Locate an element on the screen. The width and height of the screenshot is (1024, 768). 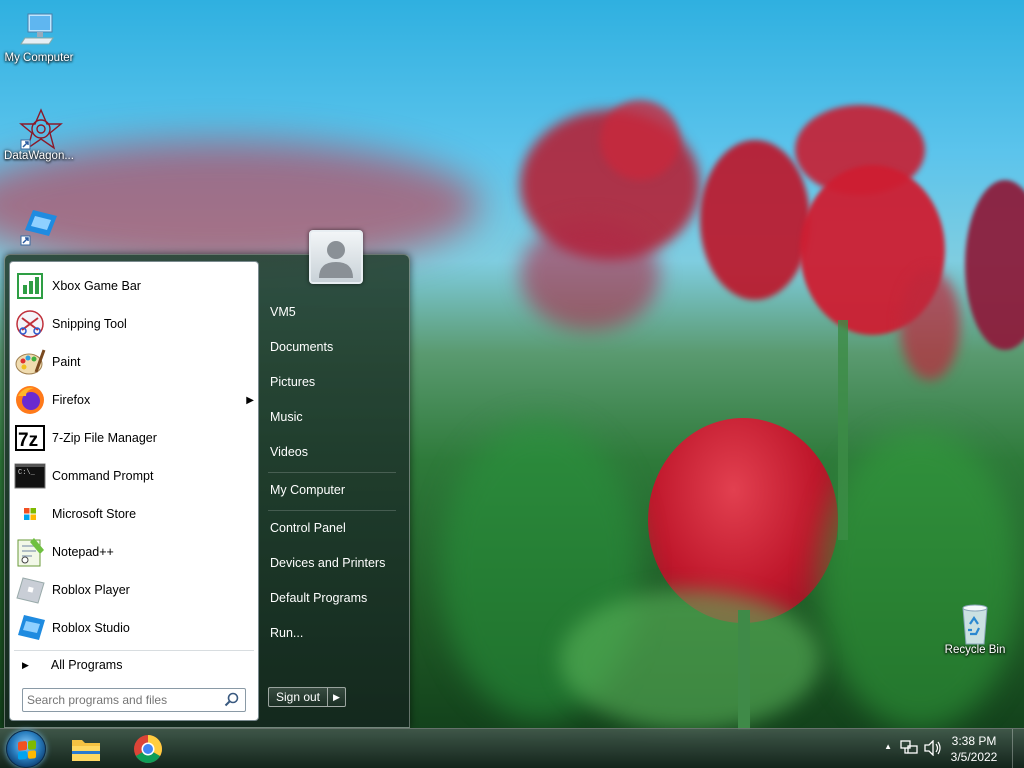
right-item-label: Documents is located at coordinates (302, 347).